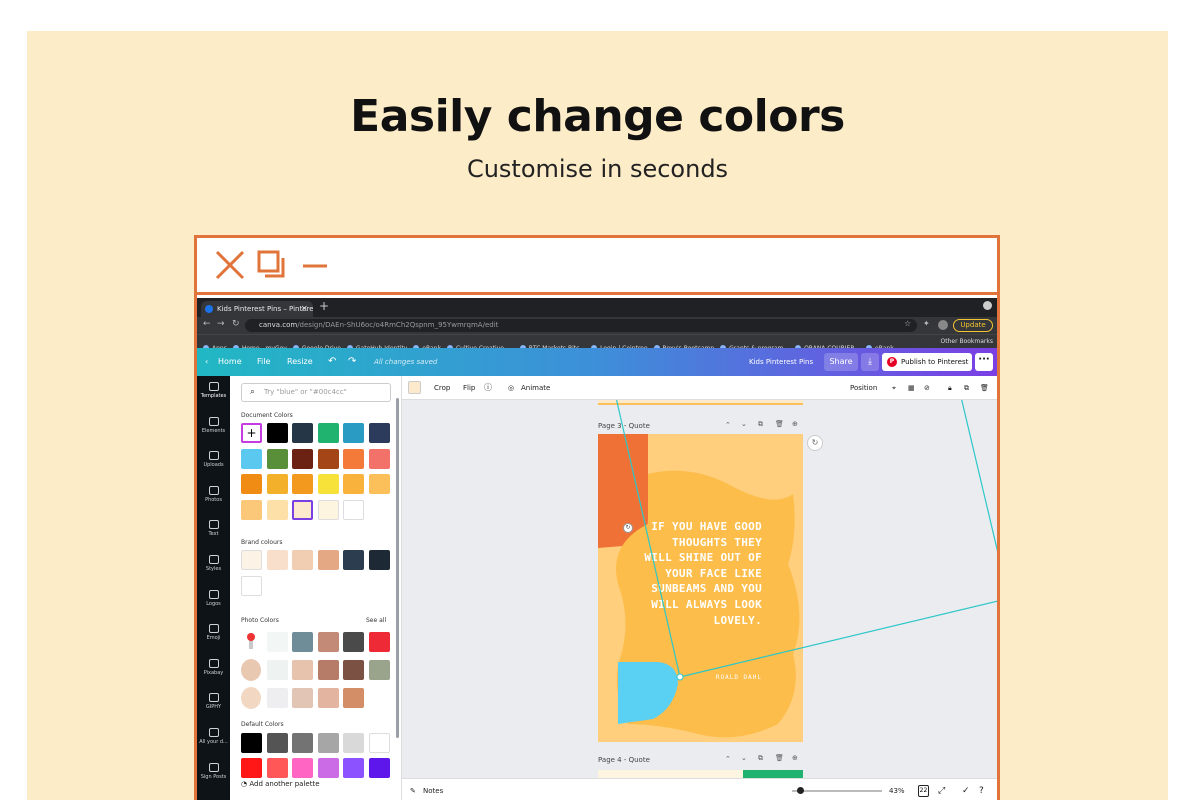 This screenshot has width=1200, height=800. Describe the element at coordinates (280, 784) in the screenshot. I see `add-palette-button: ◔ Add another palette` at that location.